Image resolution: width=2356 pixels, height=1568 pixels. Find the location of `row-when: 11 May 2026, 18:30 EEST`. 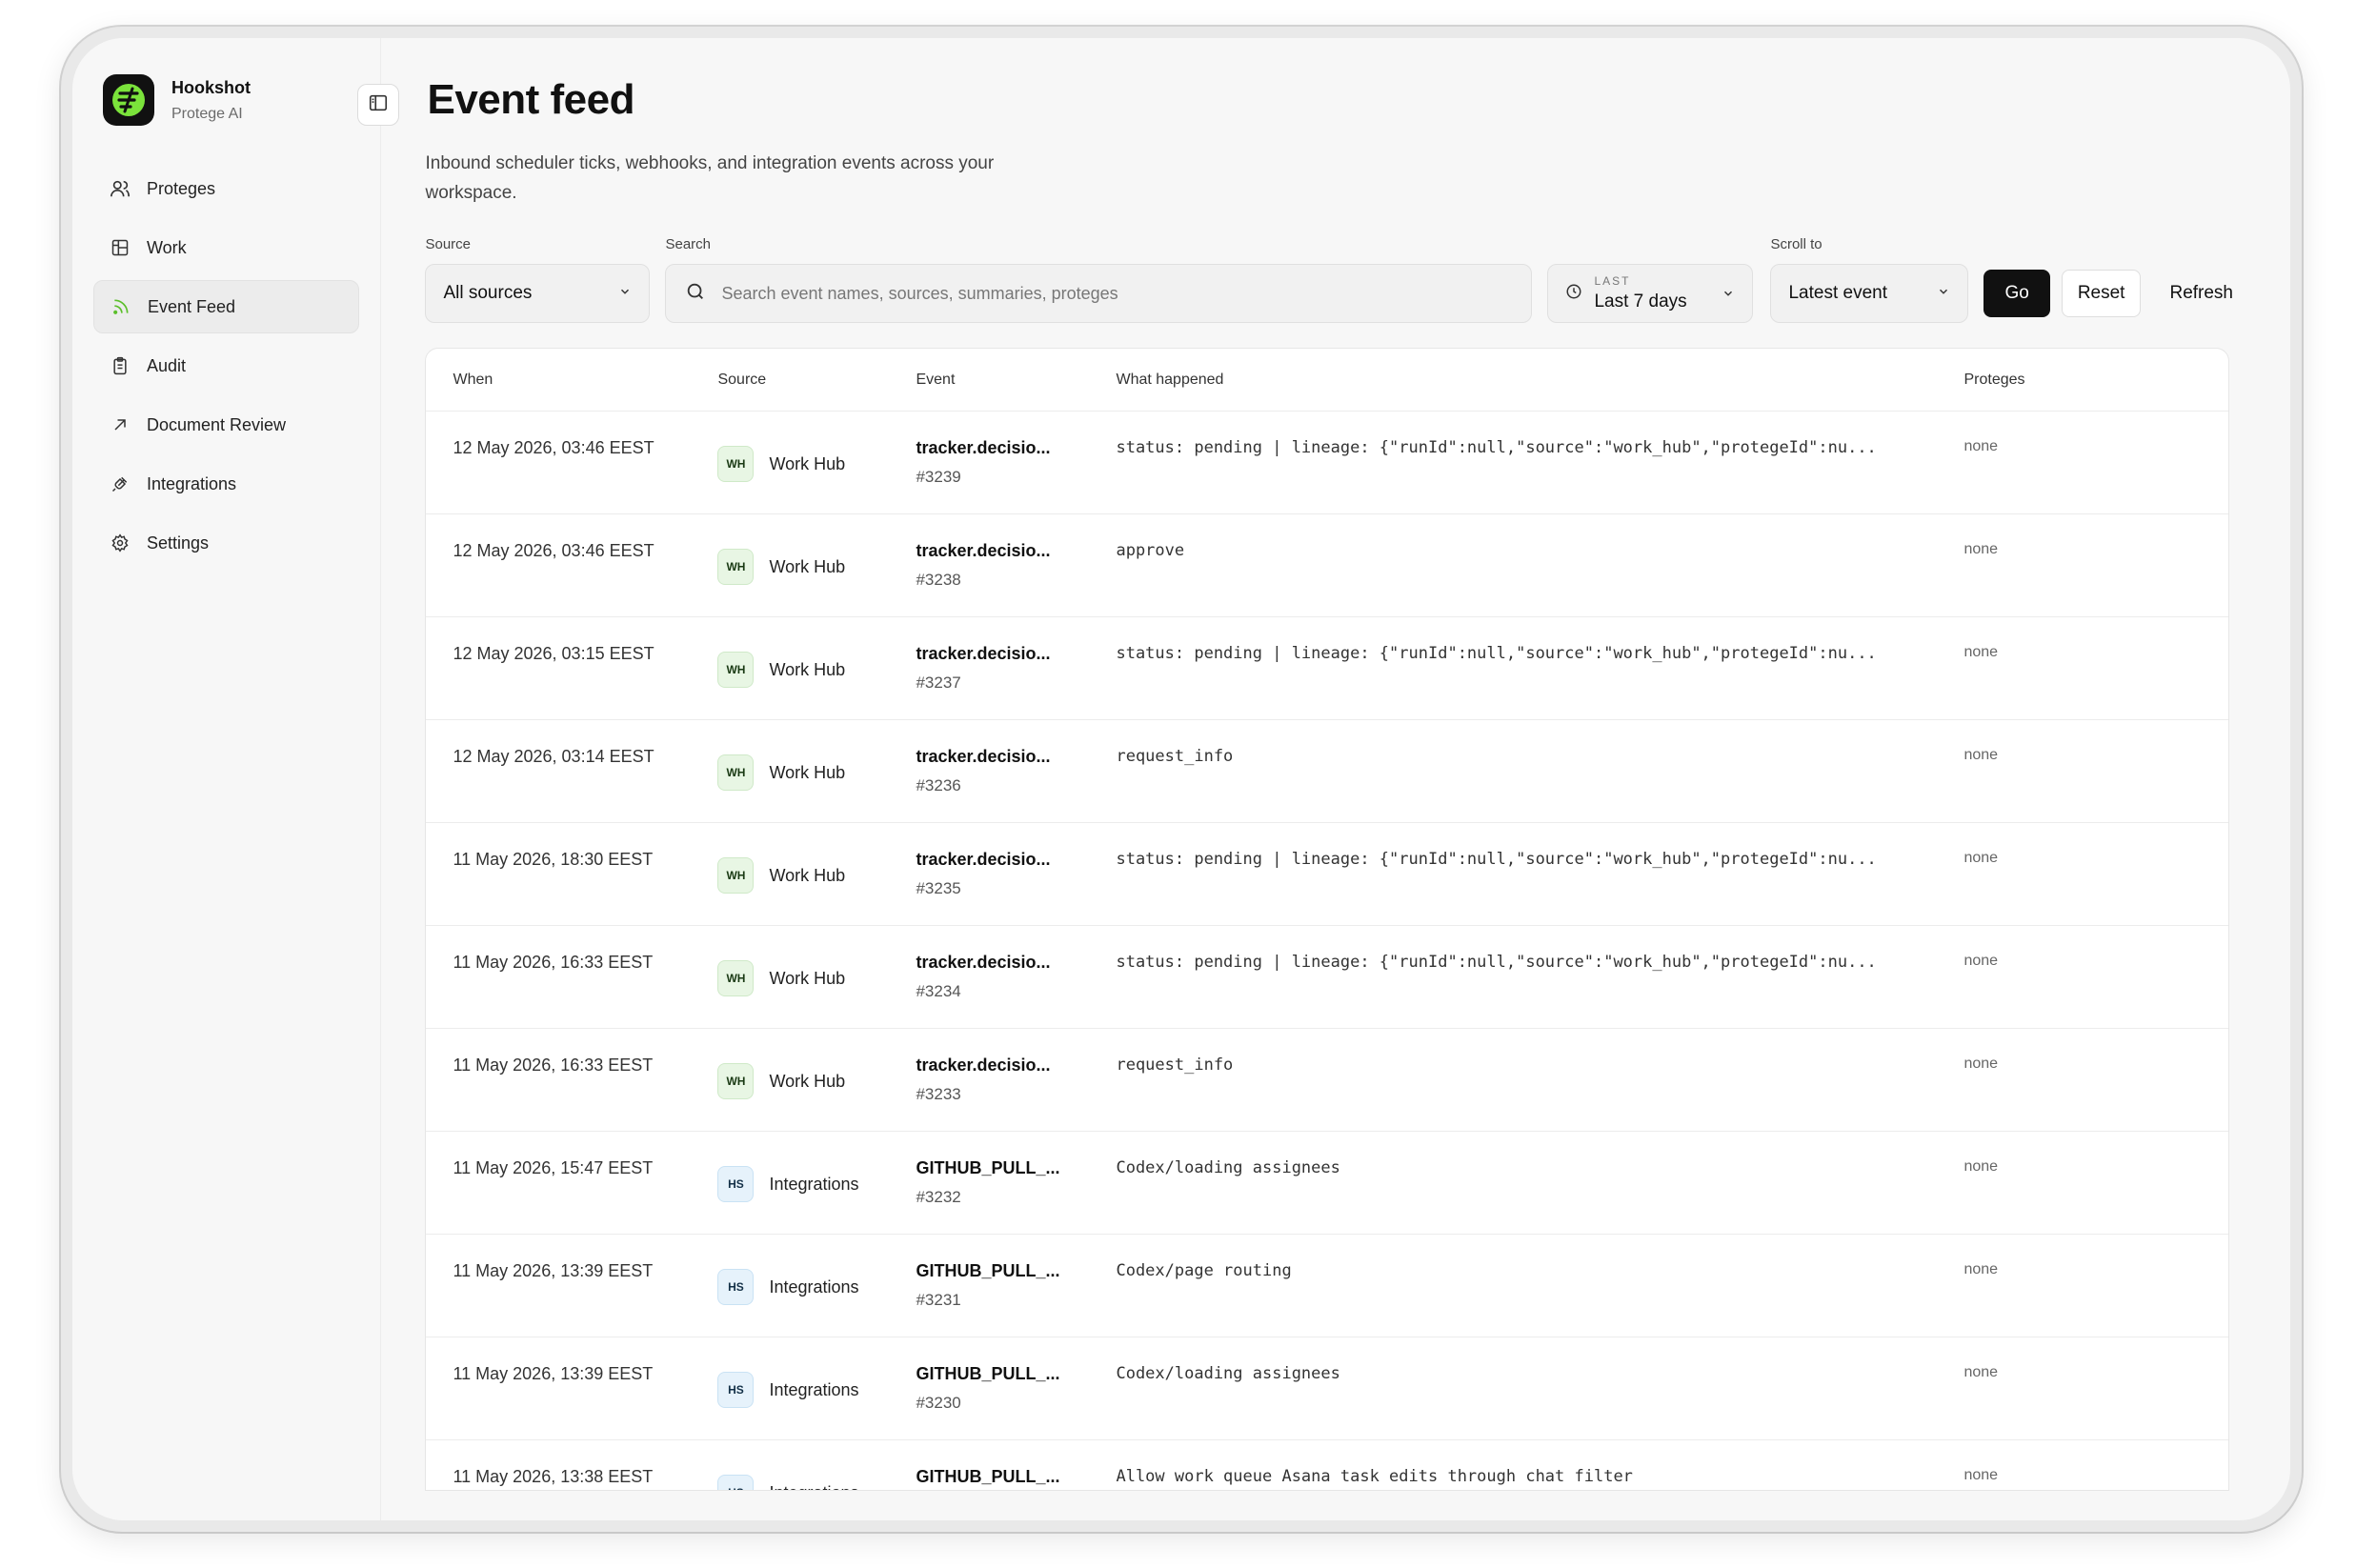

row-when: 11 May 2026, 18:30 EEST is located at coordinates (553, 860).